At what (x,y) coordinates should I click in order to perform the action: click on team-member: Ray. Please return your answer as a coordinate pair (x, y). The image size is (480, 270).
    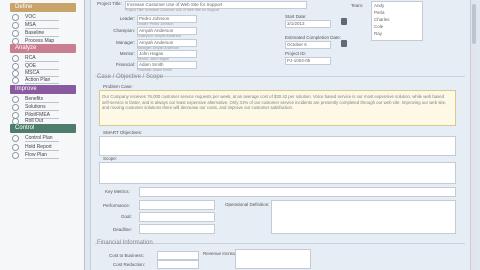
    Looking at the image, I should click on (378, 33).